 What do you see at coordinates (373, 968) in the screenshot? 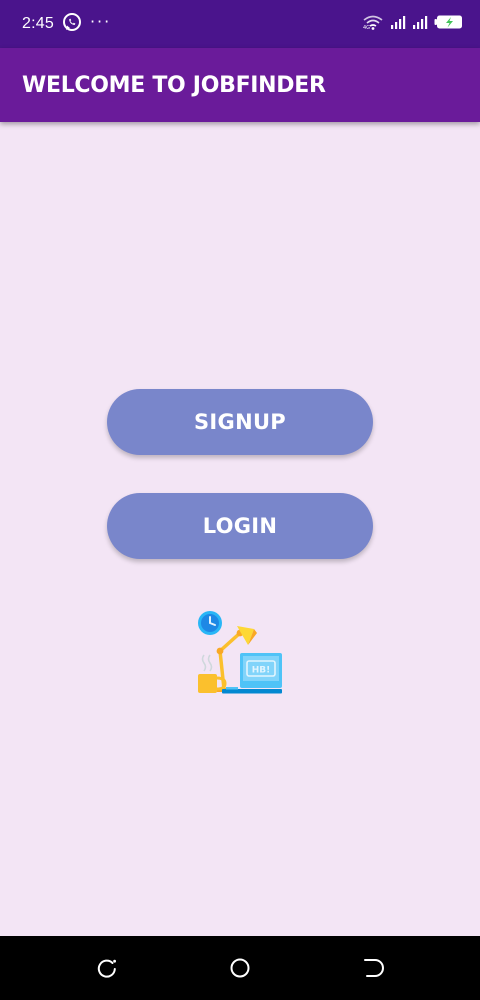
I see `back-icon` at bounding box center [373, 968].